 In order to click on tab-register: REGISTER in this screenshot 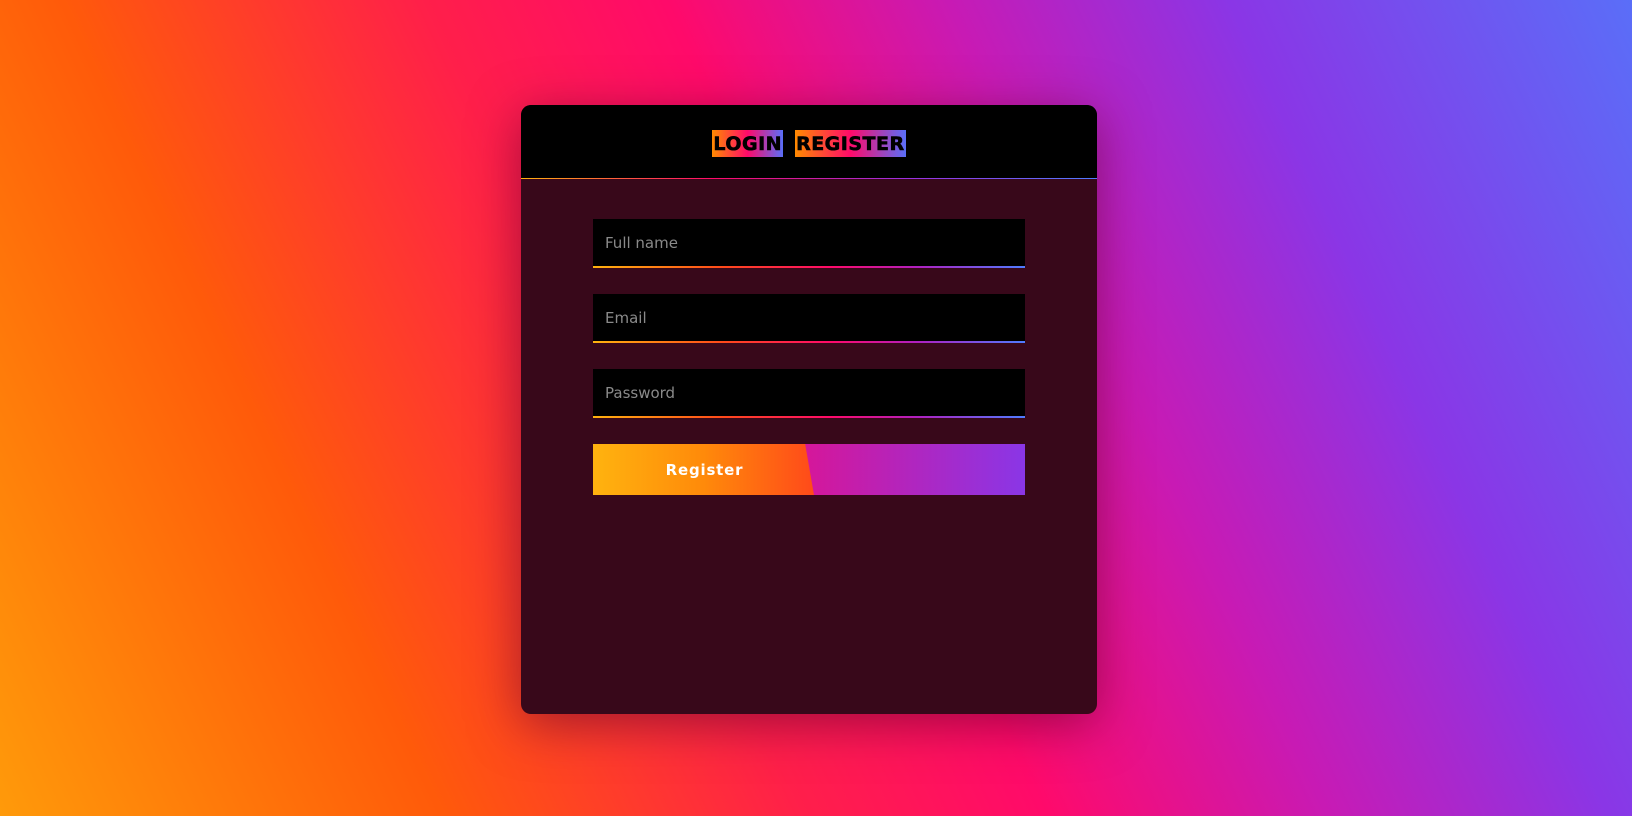, I will do `click(850, 143)`.